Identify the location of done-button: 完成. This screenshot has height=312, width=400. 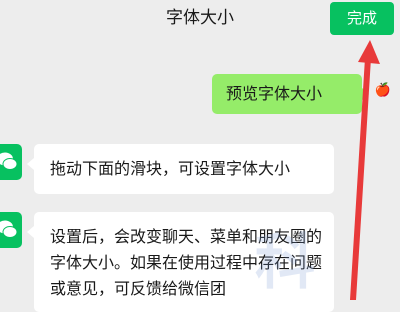
(362, 18).